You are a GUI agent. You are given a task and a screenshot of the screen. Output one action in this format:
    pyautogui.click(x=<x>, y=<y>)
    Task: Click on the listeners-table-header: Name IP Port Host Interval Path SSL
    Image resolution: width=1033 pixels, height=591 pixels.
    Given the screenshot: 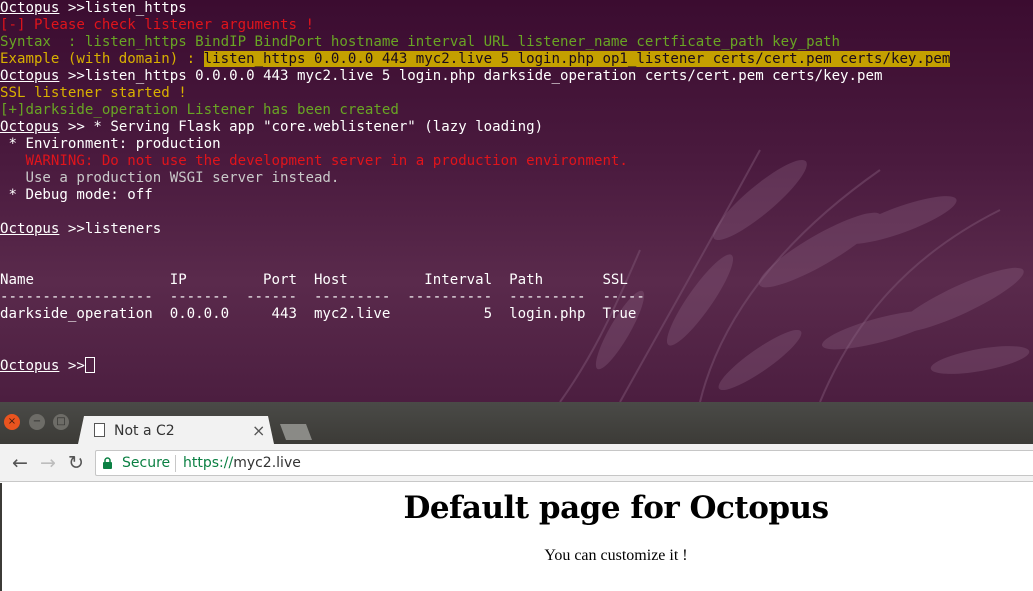 What is the action you would take?
    pyautogui.click(x=314, y=280)
    